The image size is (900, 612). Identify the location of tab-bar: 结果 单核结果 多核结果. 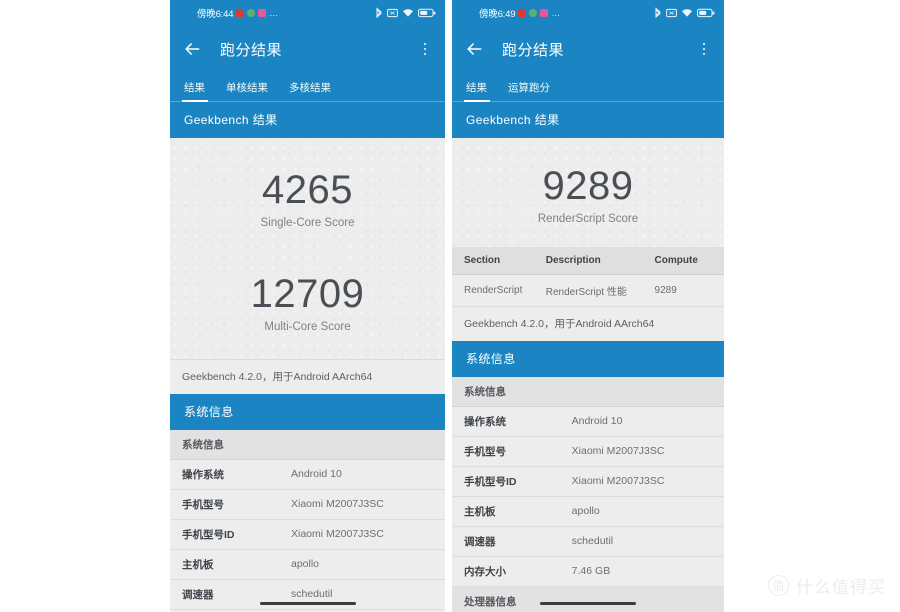
(307, 87).